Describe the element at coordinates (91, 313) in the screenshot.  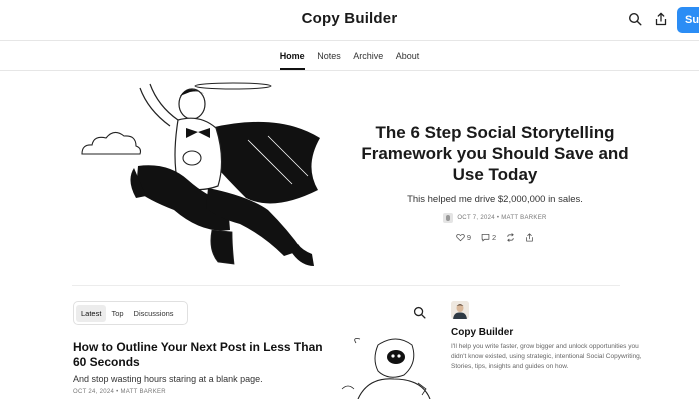
I see `tab-latest: Latest` at that location.